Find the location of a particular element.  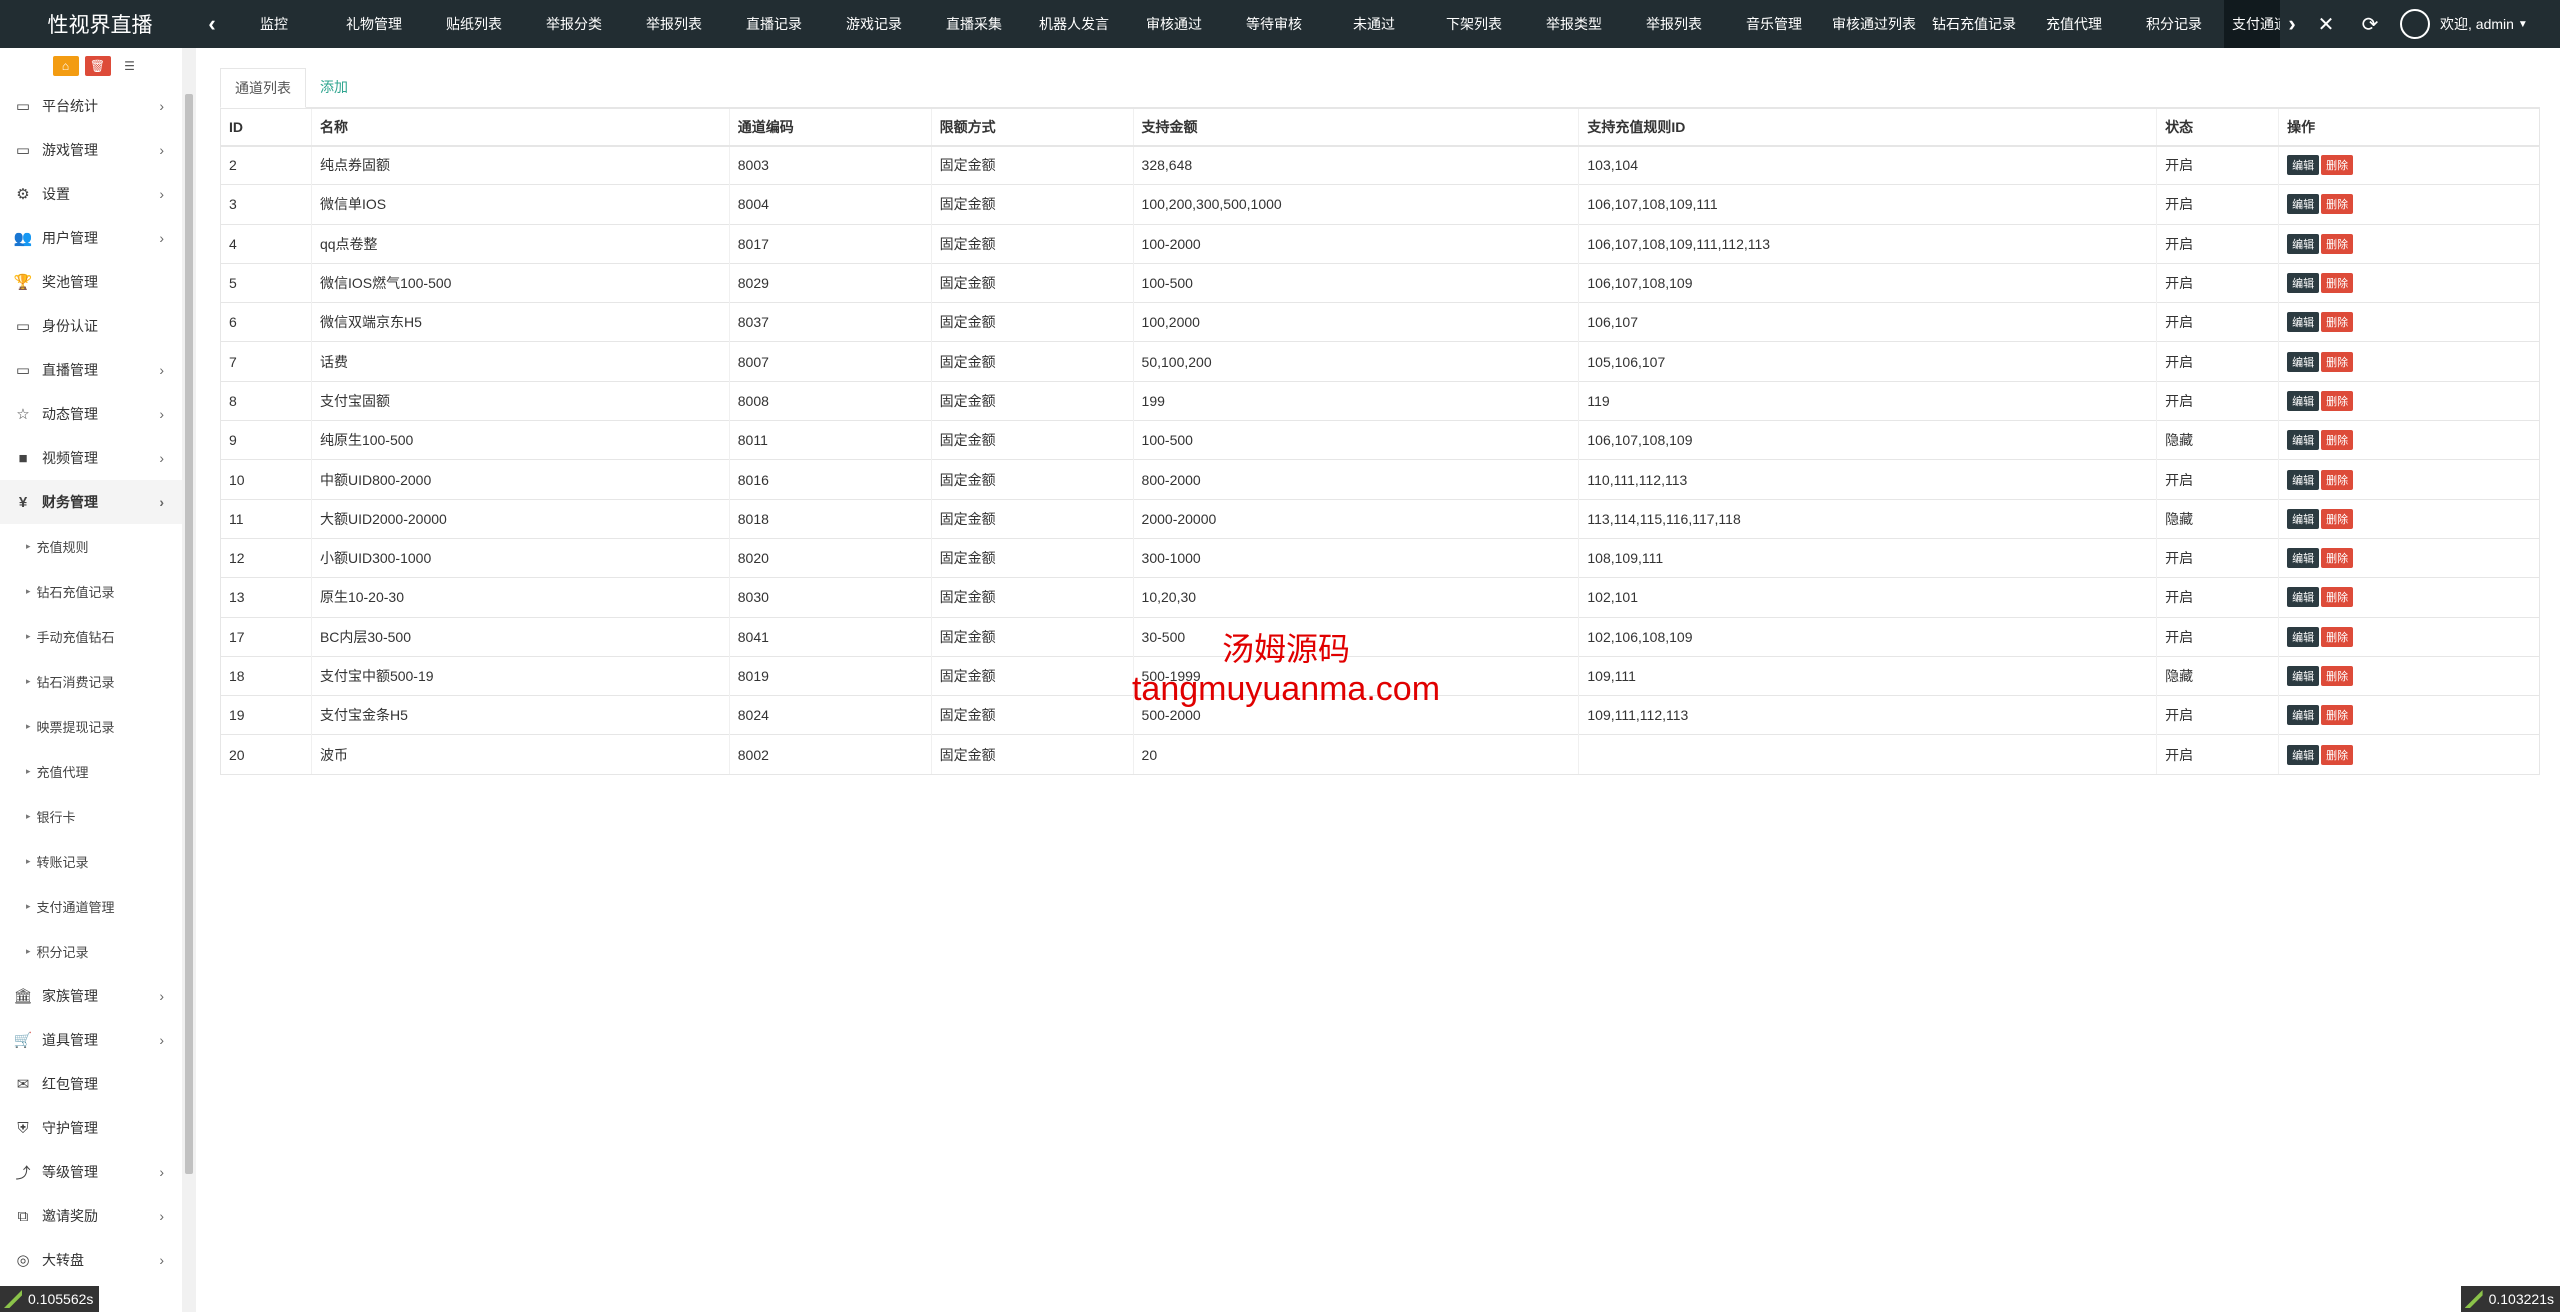

tab-0: 监控 is located at coordinates (274, 24).